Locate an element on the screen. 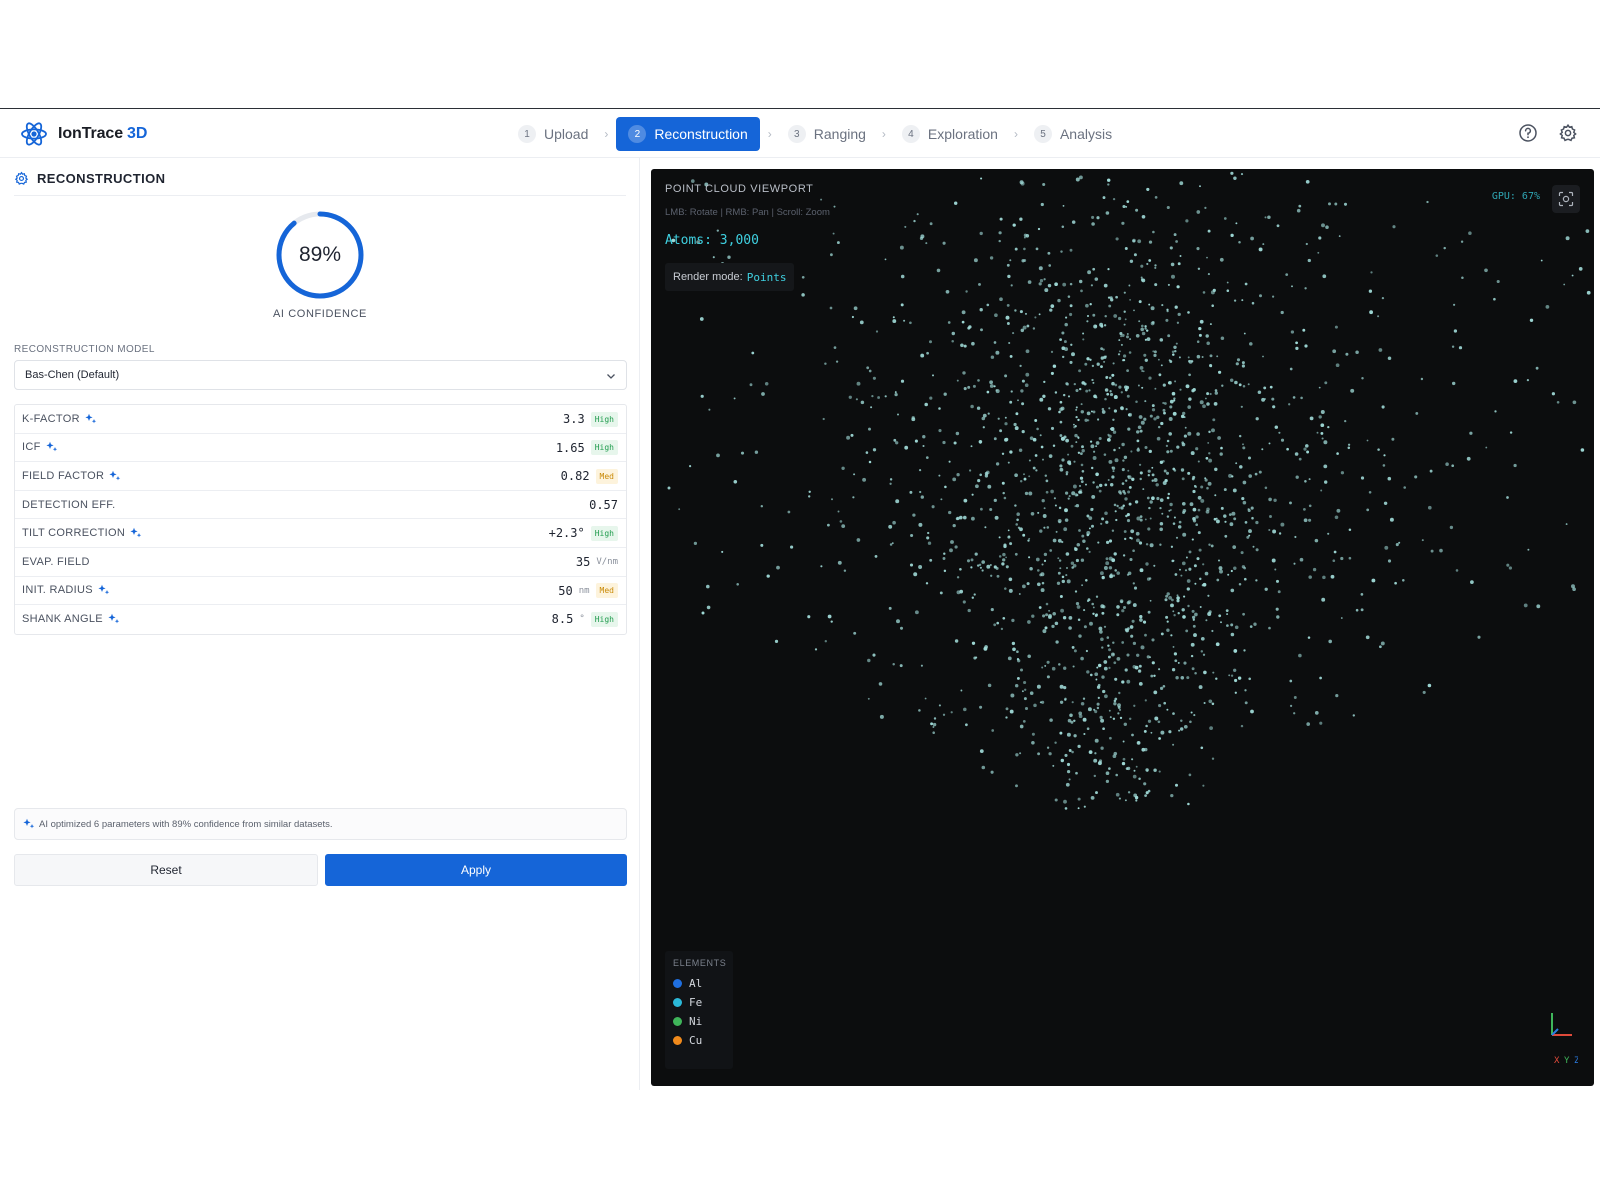 The image size is (1600, 1200). apply-button: Apply is located at coordinates (476, 870).